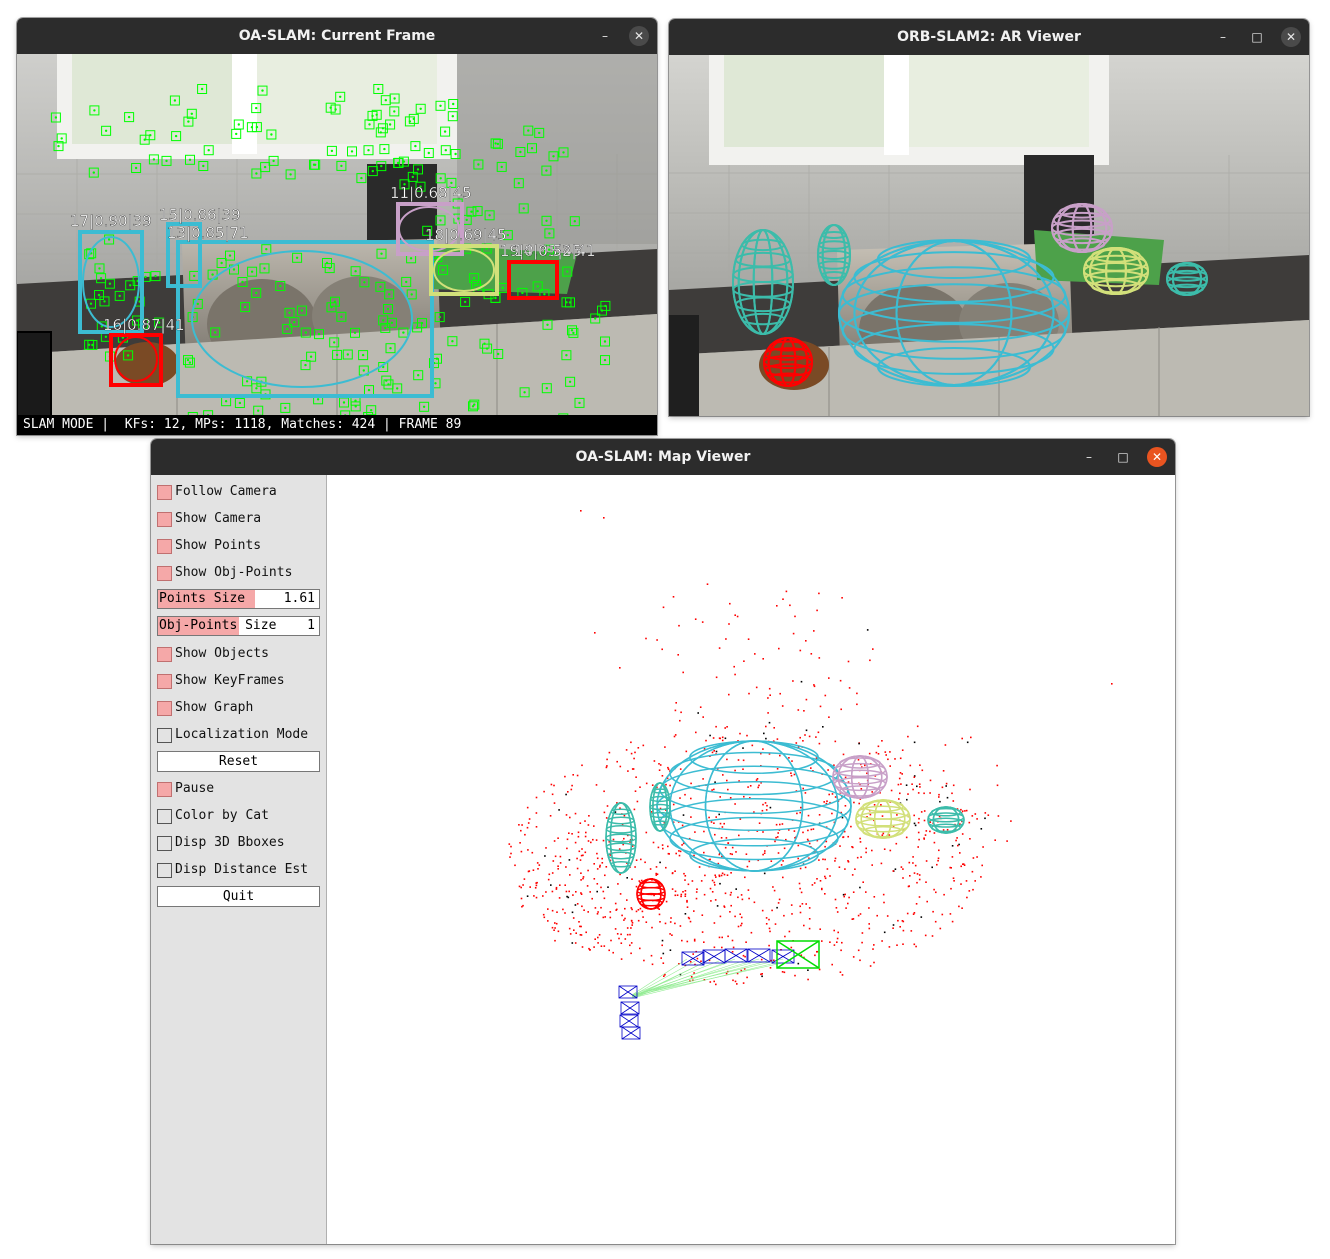 The width and height of the screenshot is (1330, 1259). What do you see at coordinates (230, 680) in the screenshot?
I see `checkbox-label: Show KeyFrames` at bounding box center [230, 680].